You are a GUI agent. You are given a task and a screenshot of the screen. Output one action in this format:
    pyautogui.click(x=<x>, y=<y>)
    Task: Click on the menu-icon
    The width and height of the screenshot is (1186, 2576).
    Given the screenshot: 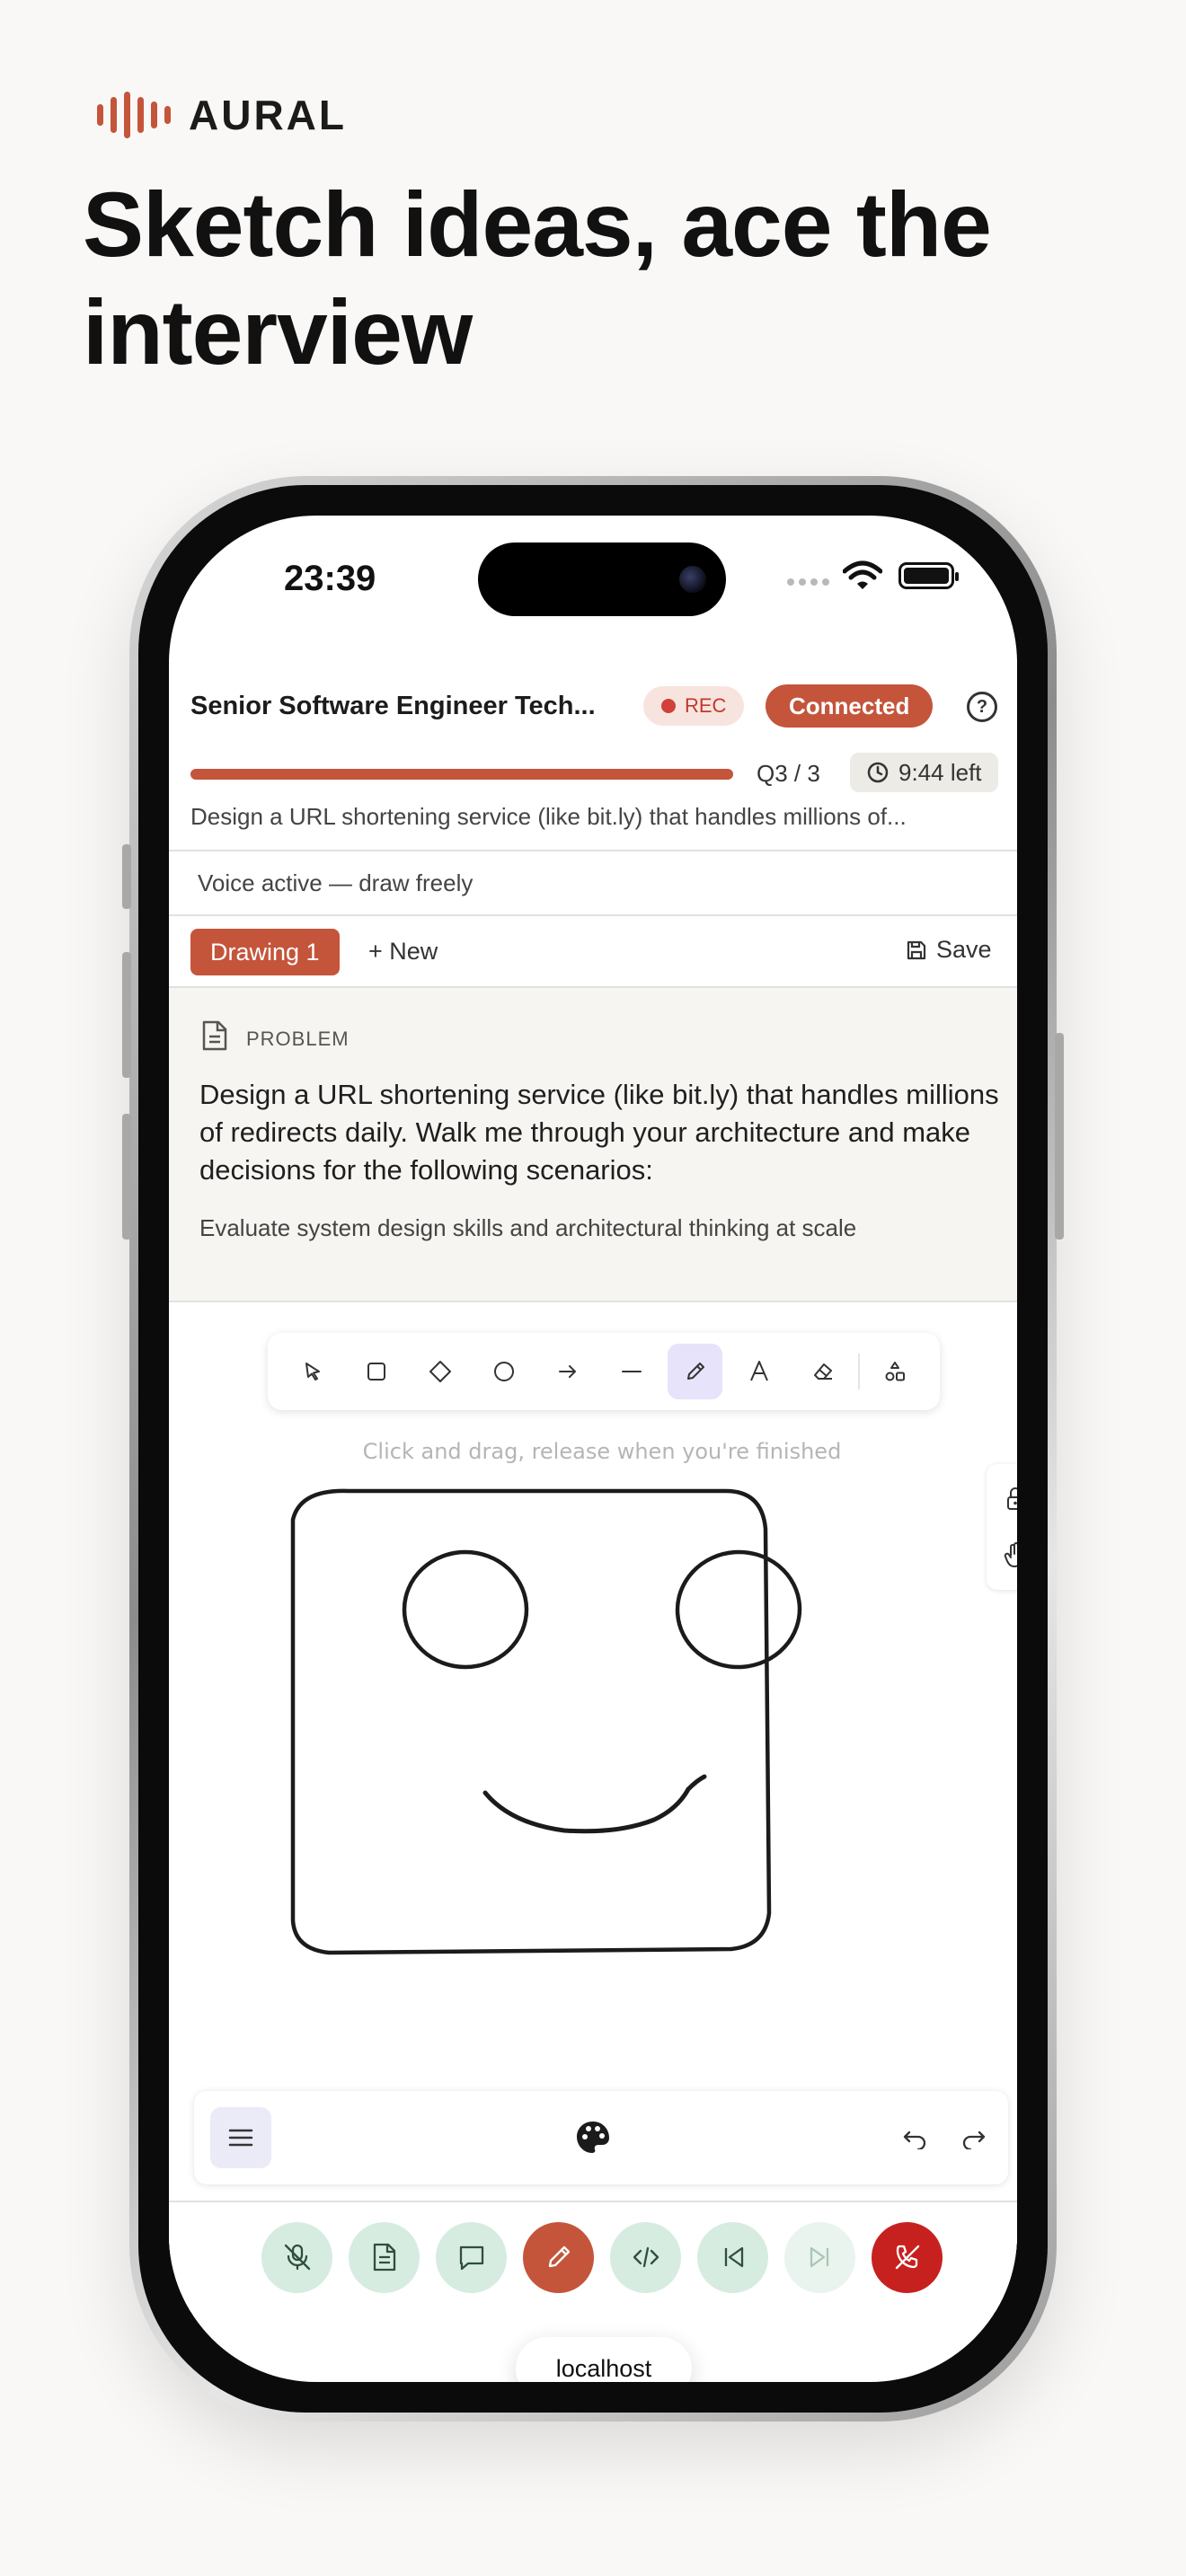 What is the action you would take?
    pyautogui.click(x=240, y=2138)
    